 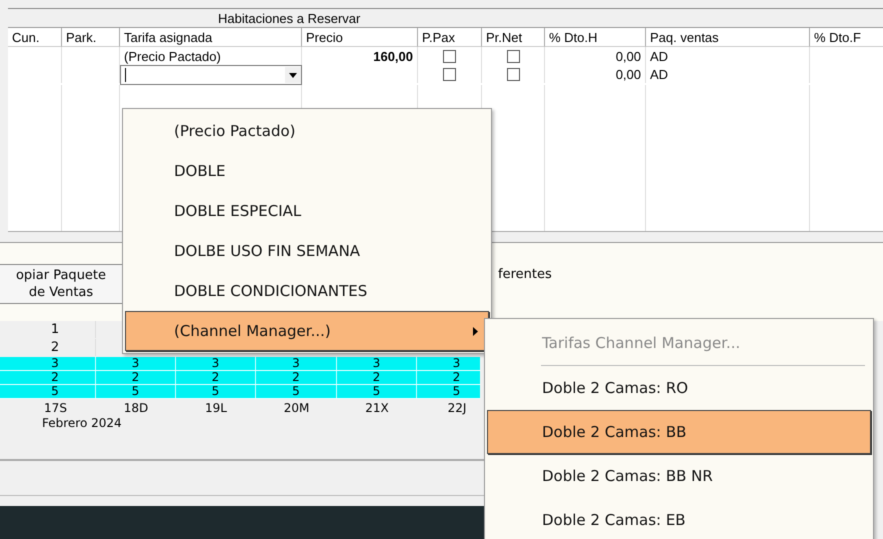 I want to click on date-label: 21X, so click(x=377, y=408).